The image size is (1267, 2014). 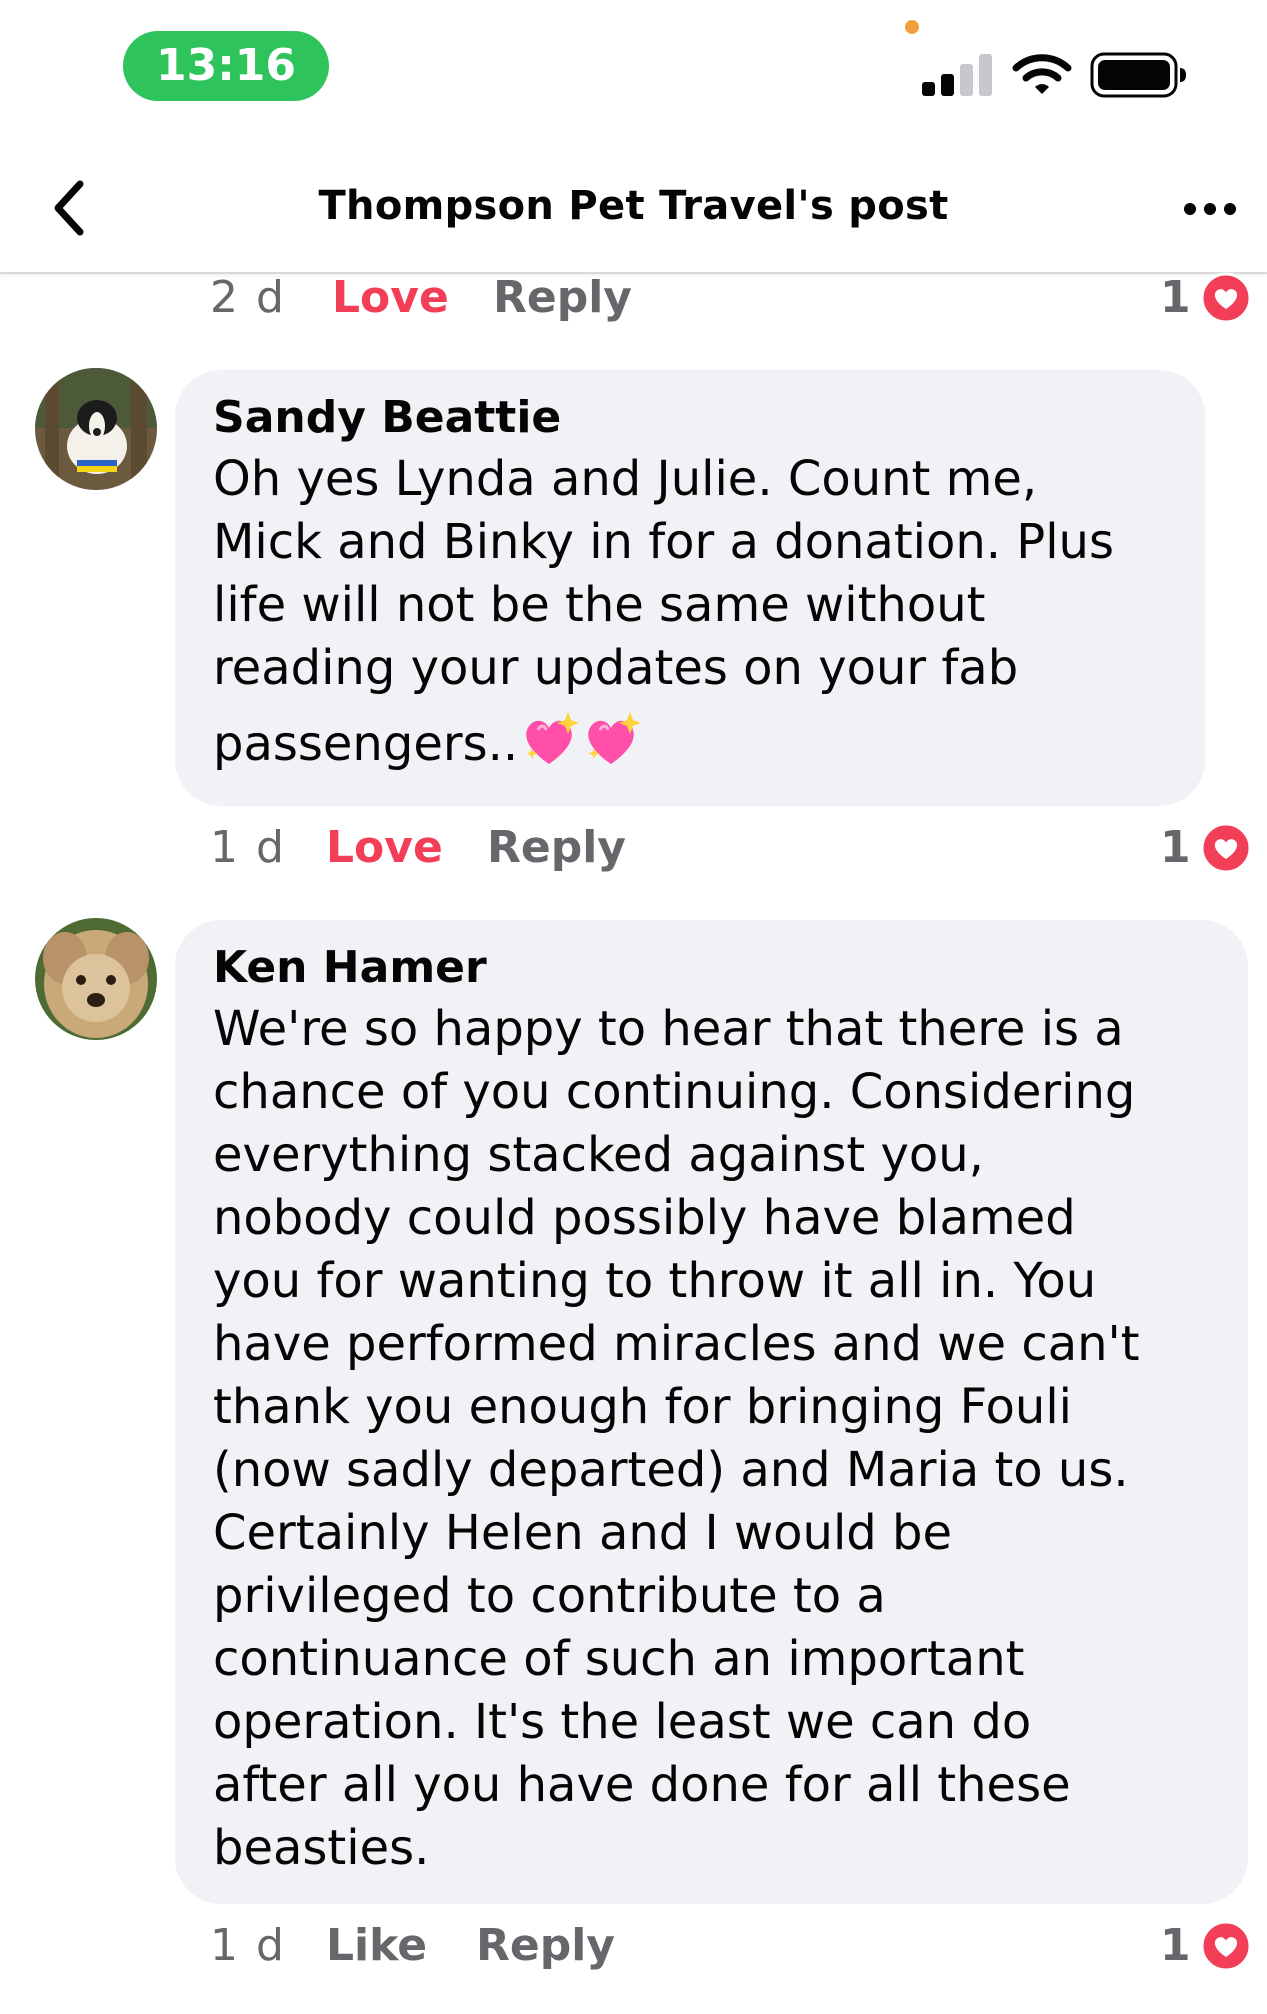 I want to click on battery-icon, so click(x=1138, y=75).